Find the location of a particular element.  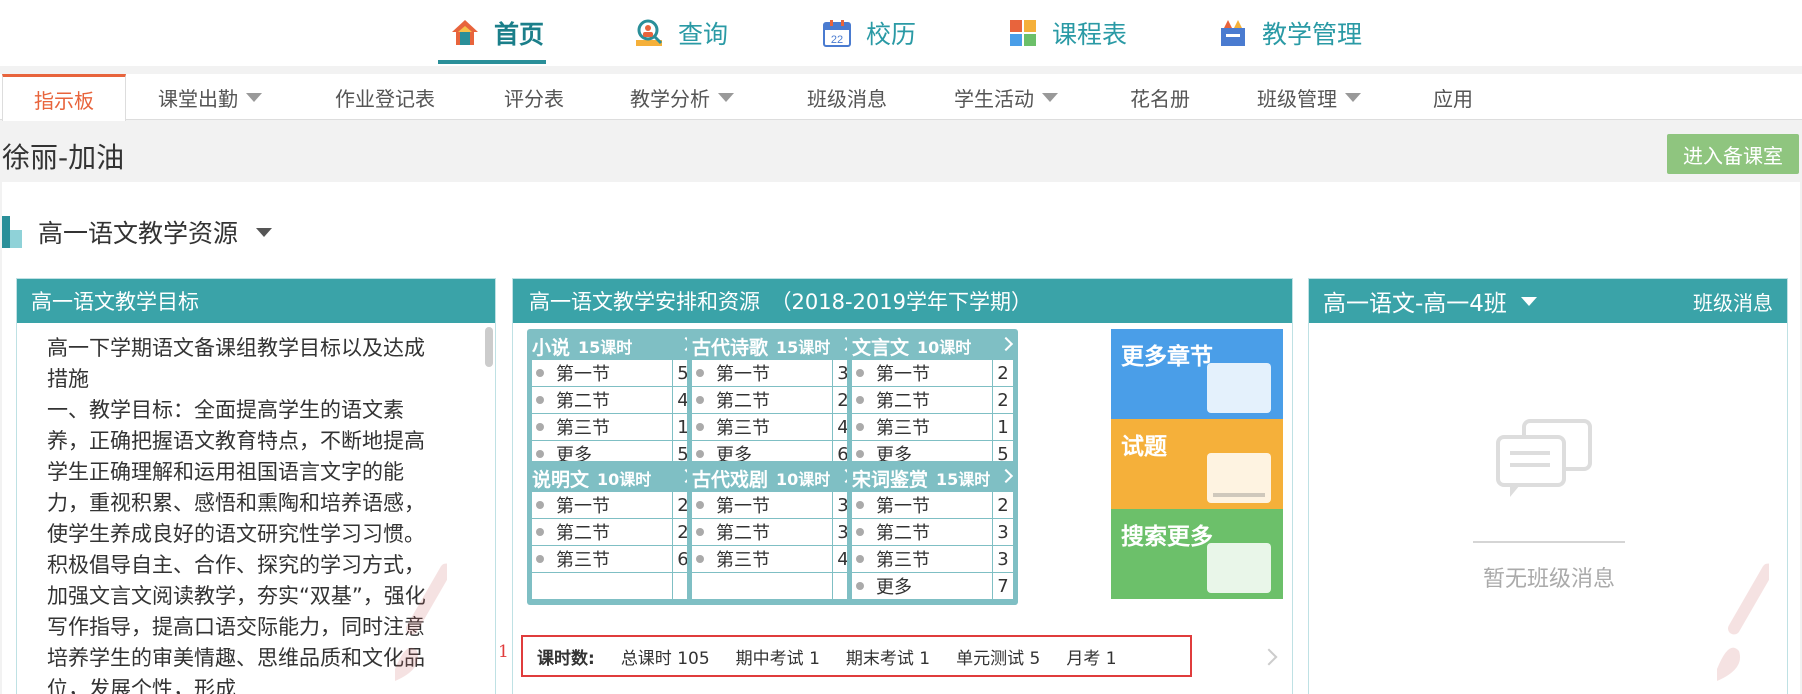

tab-dashboard: 指示板 is located at coordinates (64, 97).